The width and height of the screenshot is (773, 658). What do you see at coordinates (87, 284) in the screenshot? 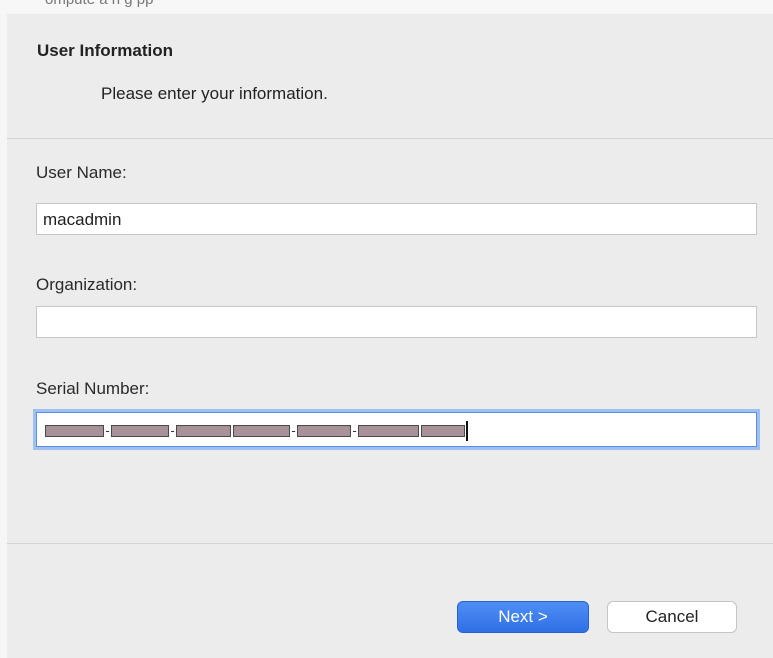
I see `organization-label: Organization:` at bounding box center [87, 284].